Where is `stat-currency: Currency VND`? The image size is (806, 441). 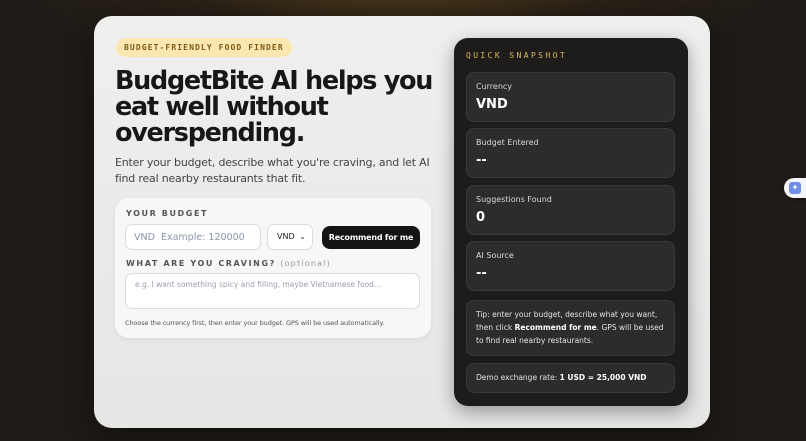
stat-currency: Currency VND is located at coordinates (570, 97).